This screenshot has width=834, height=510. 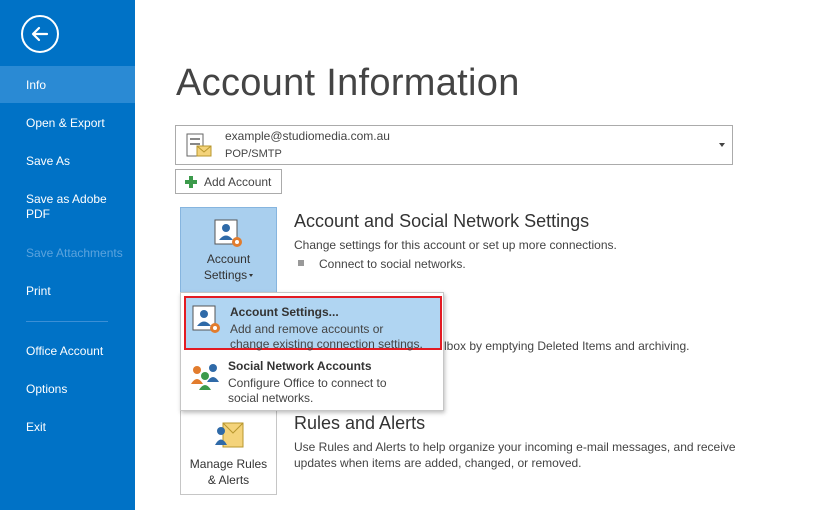 I want to click on rules-section-heading: Rules and Alerts, so click(x=360, y=423).